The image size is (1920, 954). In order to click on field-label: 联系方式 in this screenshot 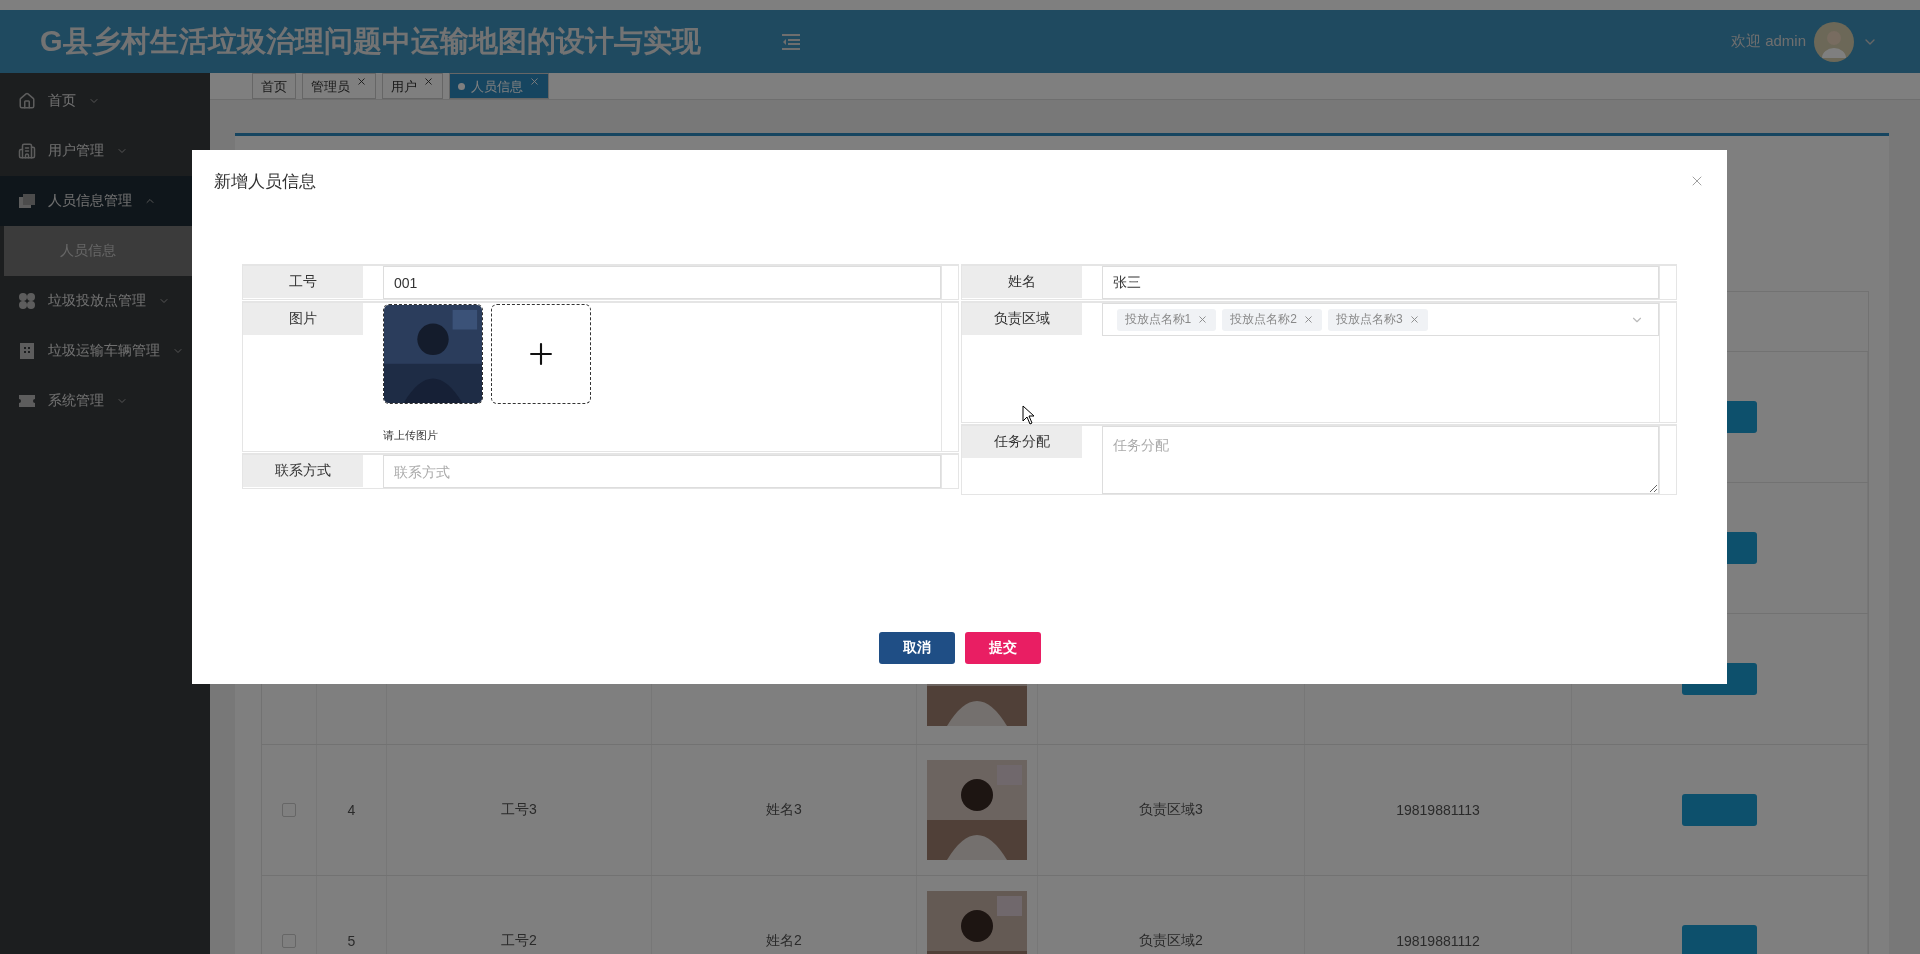, I will do `click(303, 471)`.